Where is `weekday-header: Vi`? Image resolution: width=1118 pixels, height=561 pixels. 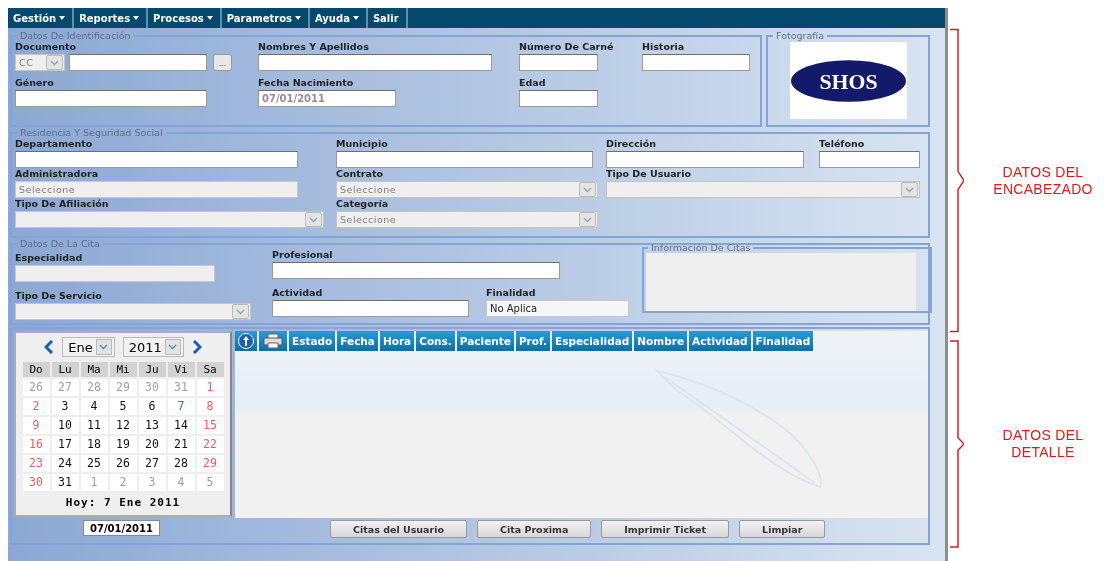 weekday-header: Vi is located at coordinates (181, 369).